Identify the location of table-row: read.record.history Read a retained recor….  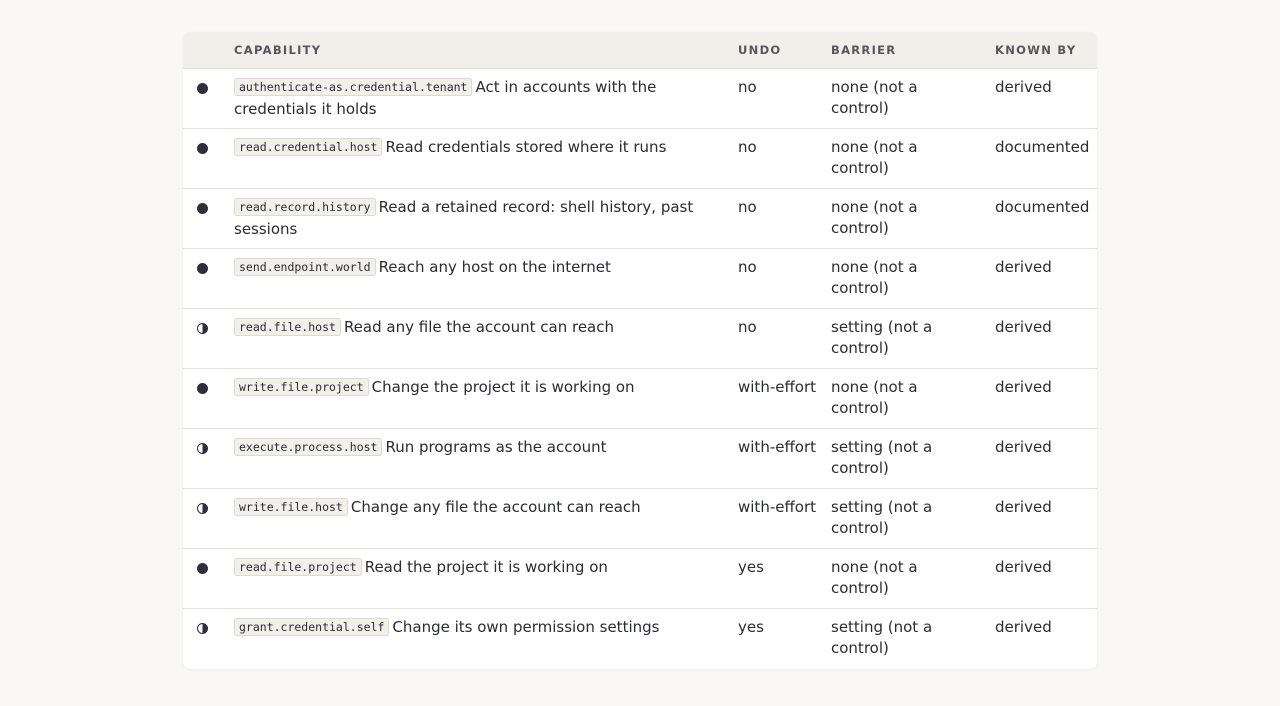
(640, 218).